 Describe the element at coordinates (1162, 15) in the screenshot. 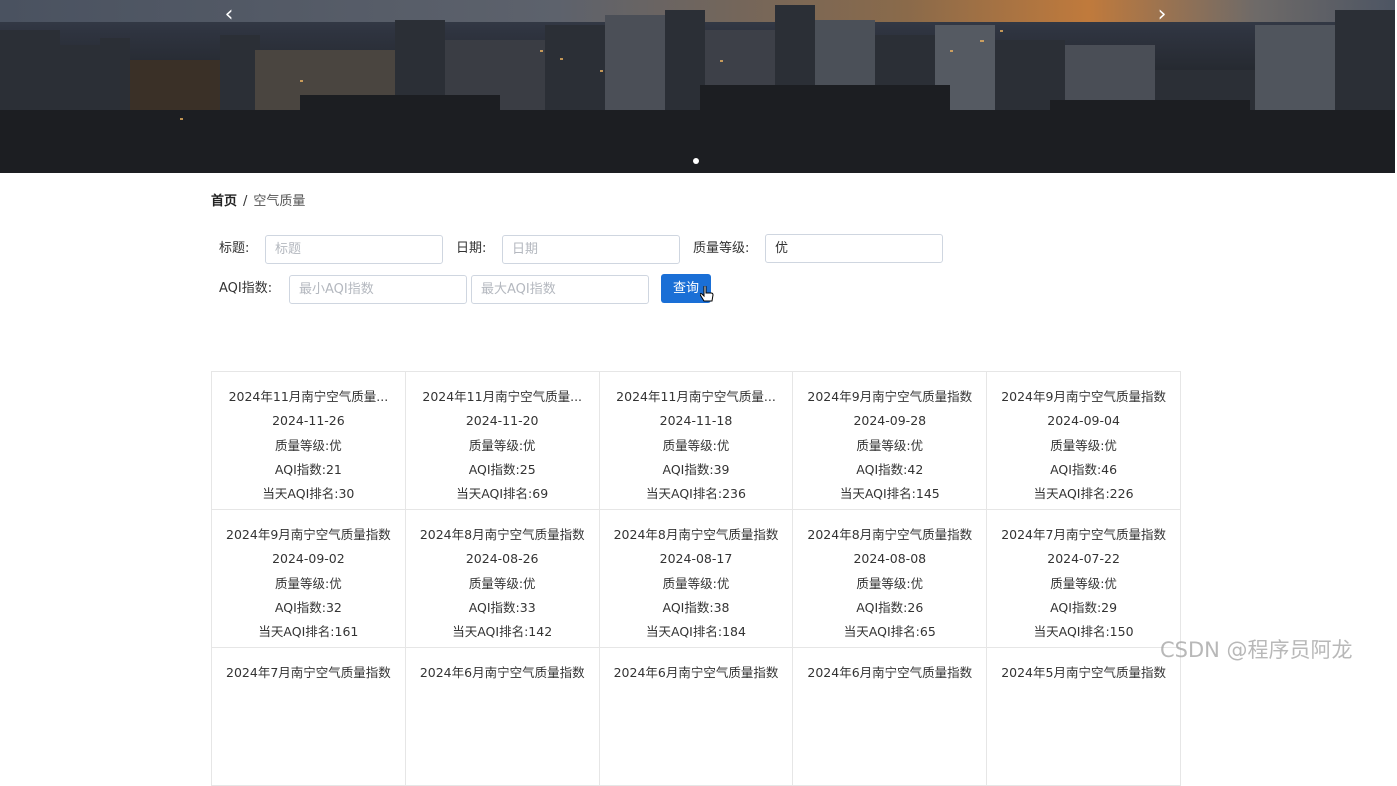

I see `carousel-next-icon: ›` at that location.